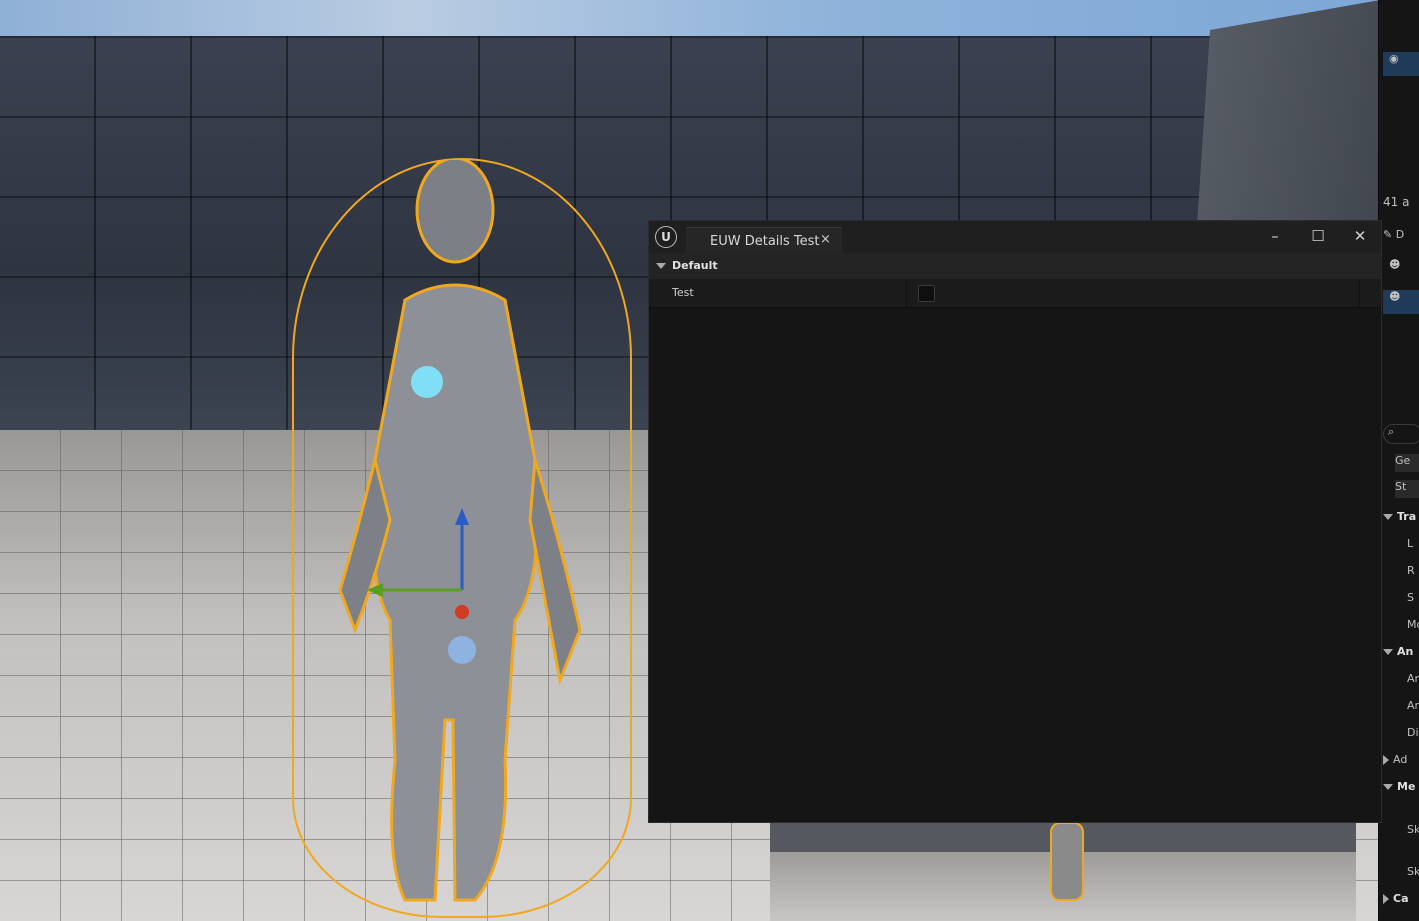  What do you see at coordinates (1400, 759) in the screenshot?
I see `row-label: Ad` at bounding box center [1400, 759].